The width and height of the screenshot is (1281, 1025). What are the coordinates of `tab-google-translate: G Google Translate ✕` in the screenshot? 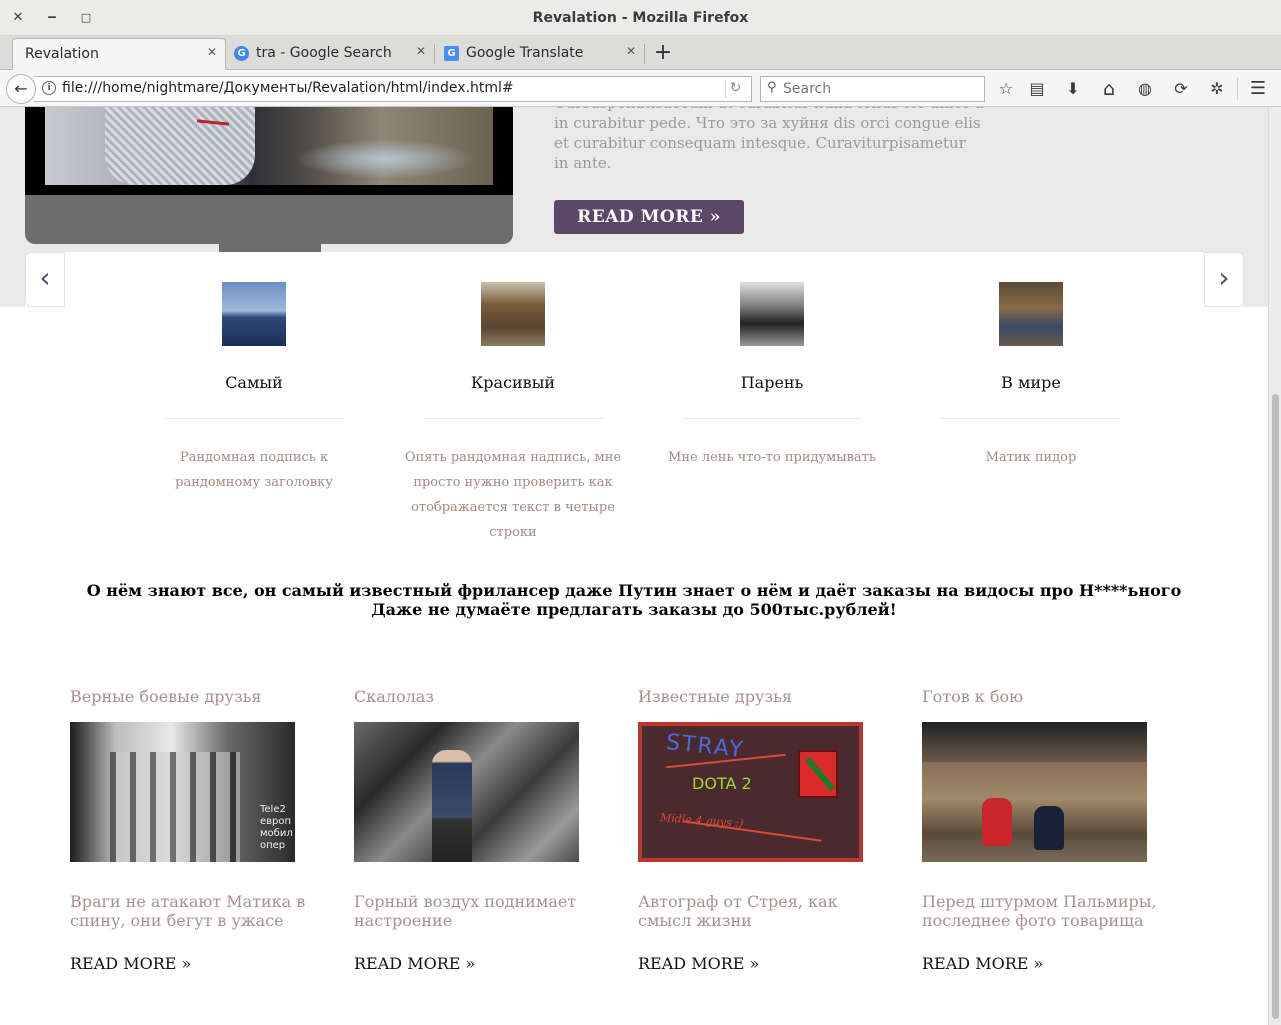 It's located at (540, 54).